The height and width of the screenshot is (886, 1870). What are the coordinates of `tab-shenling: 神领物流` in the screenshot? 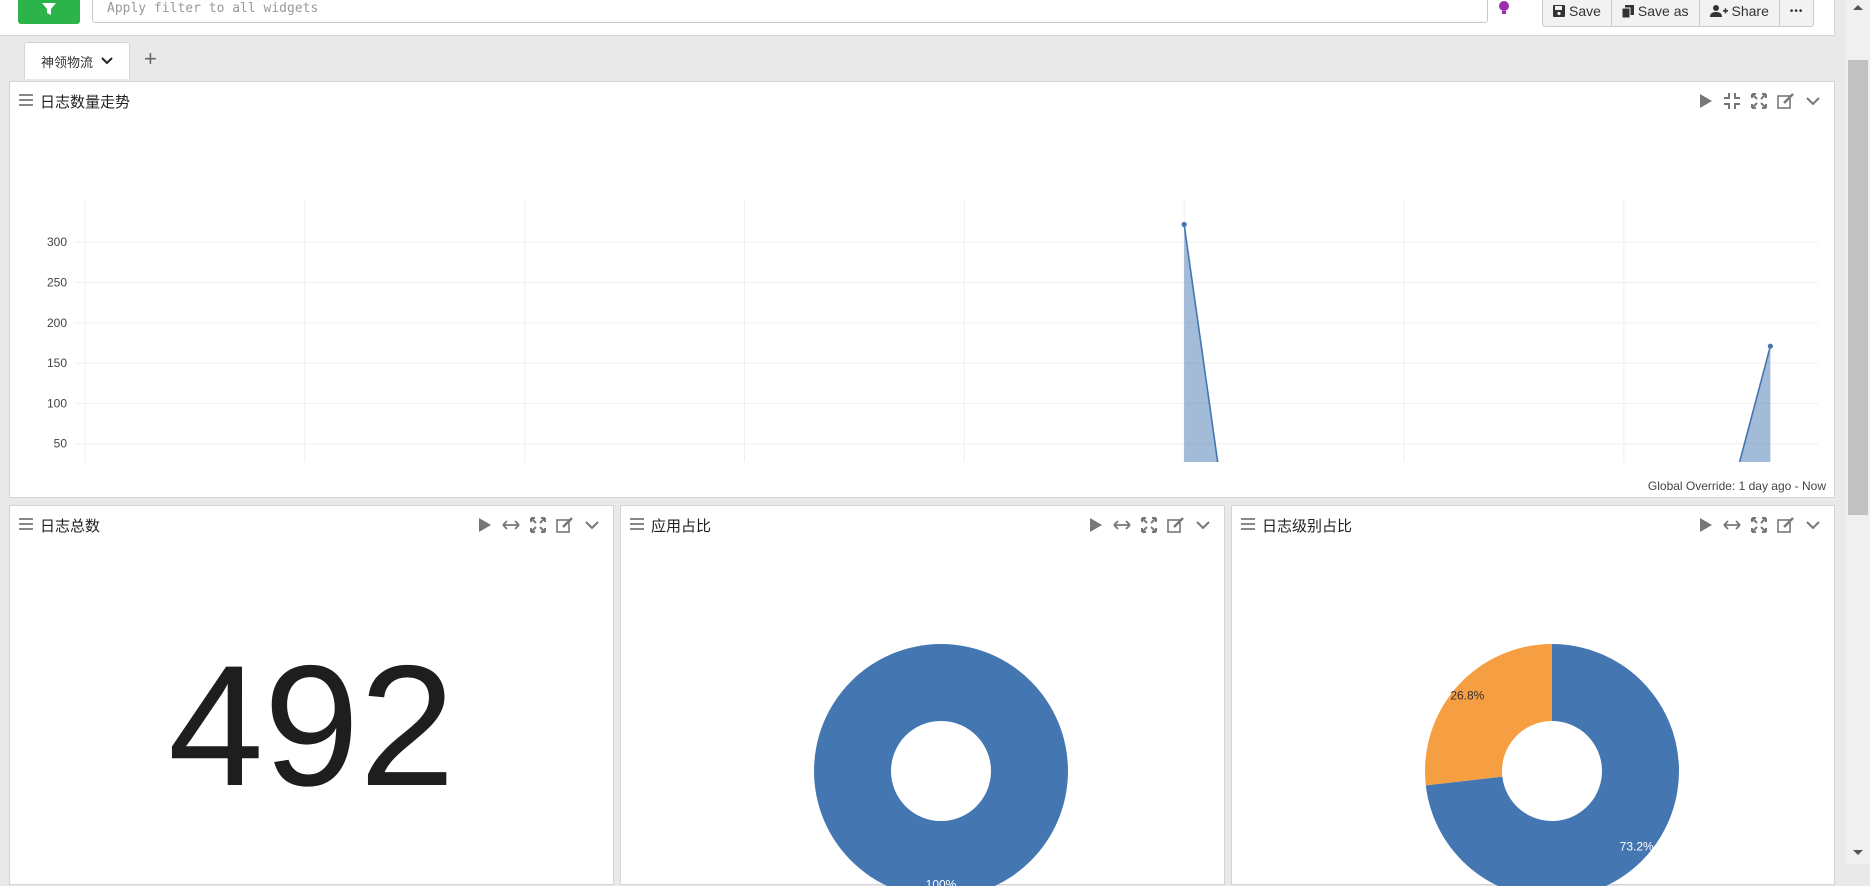 It's located at (77, 60).